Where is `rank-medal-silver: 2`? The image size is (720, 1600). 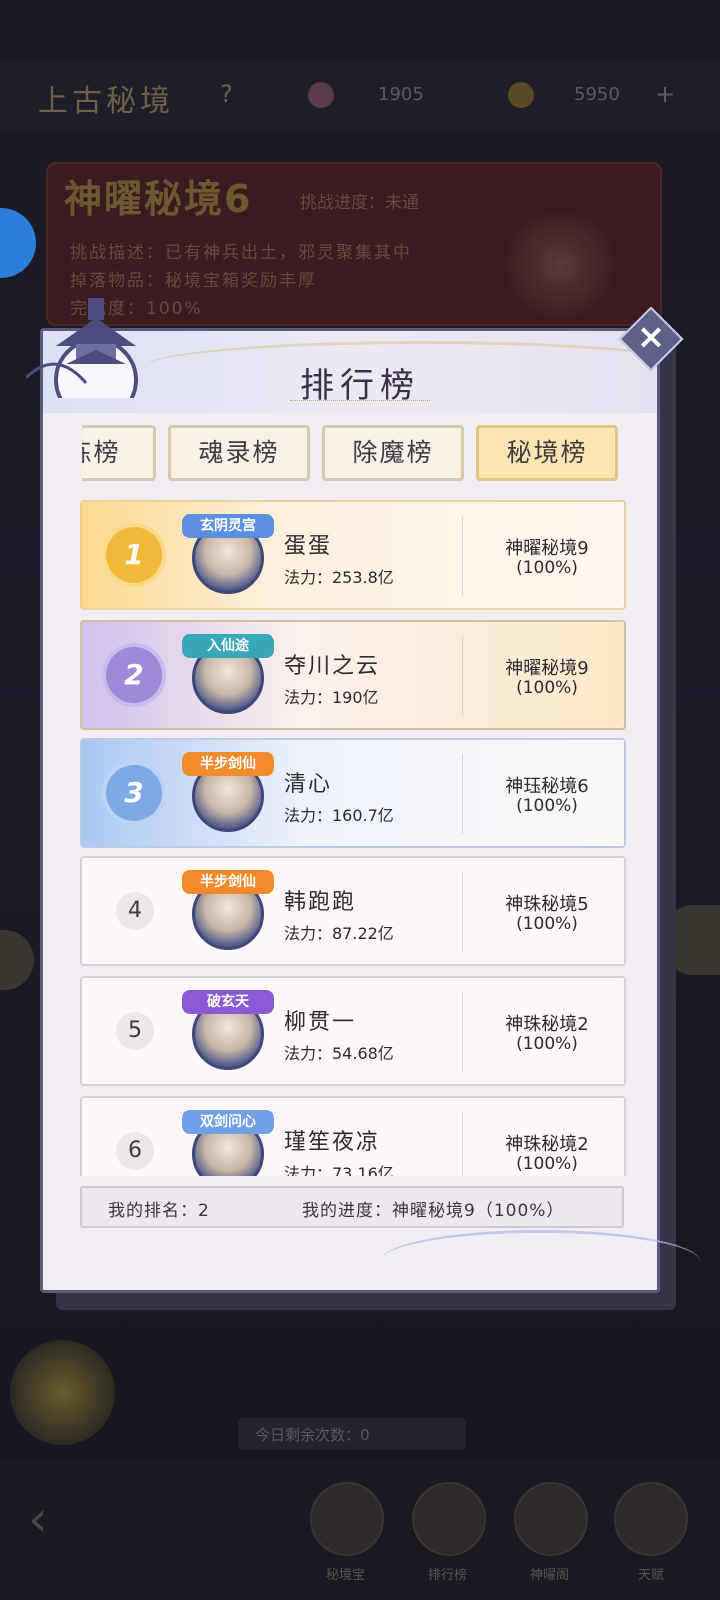 rank-medal-silver: 2 is located at coordinates (134, 675).